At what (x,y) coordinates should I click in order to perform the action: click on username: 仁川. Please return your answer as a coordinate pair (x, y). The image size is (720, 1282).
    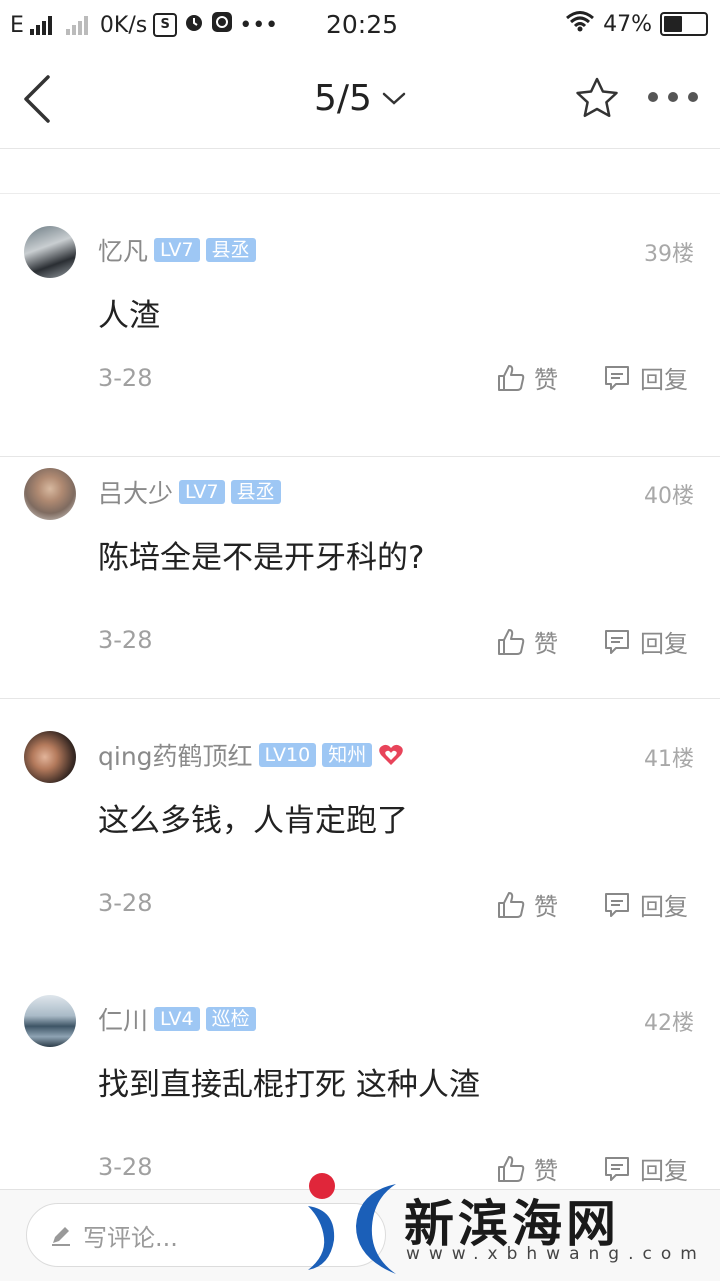
    Looking at the image, I should click on (123, 1019).